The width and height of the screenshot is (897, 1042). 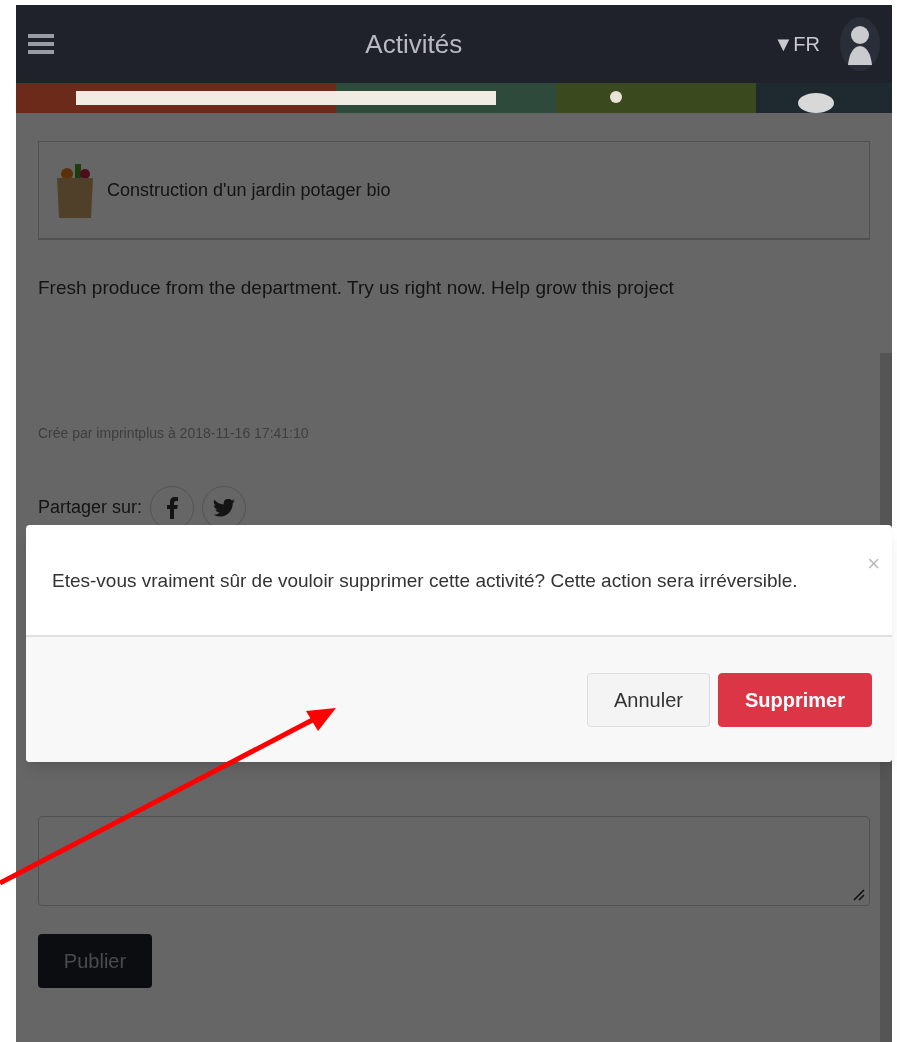 I want to click on project-title: Construction d'un jardin potager bio, so click(x=249, y=190).